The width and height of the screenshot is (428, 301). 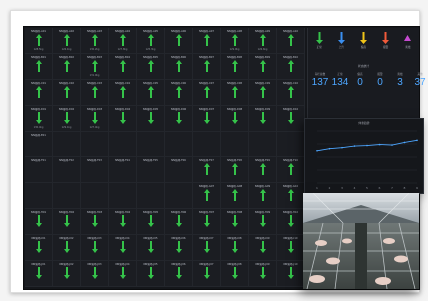 I want to click on pen-cell: NN猪场-B08, so click(x=235, y=66).